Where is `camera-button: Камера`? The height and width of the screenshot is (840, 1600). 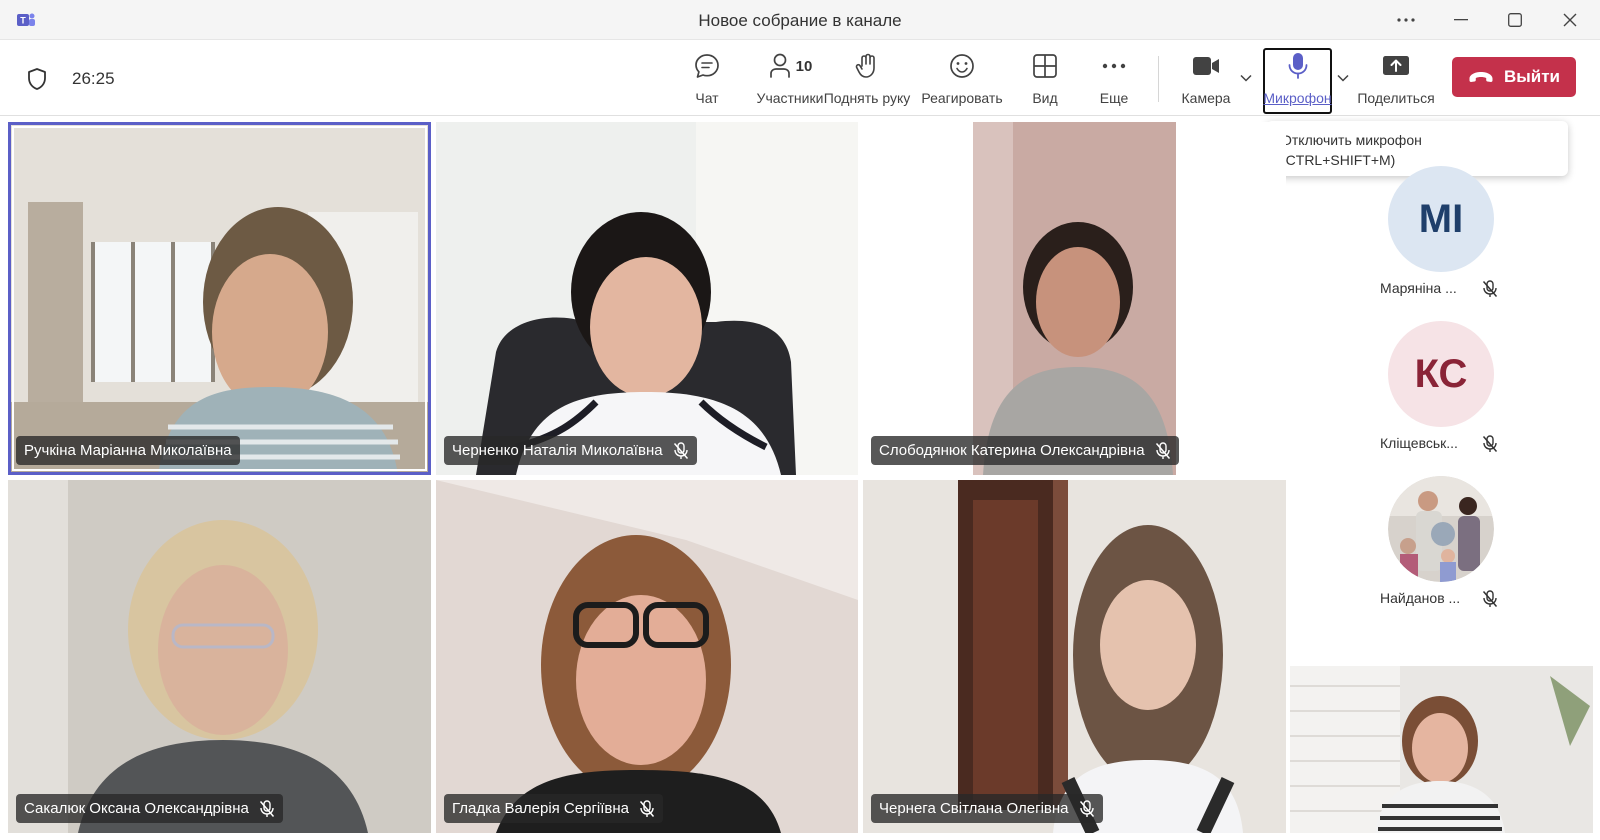
camera-button: Камера is located at coordinates (1206, 80).